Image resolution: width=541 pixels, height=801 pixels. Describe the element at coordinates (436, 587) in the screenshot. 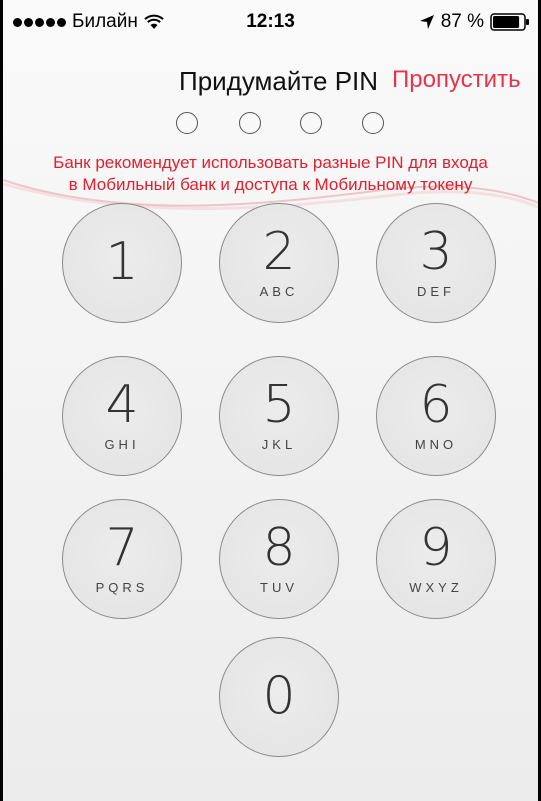

I see `key-letters: WXYZ` at that location.